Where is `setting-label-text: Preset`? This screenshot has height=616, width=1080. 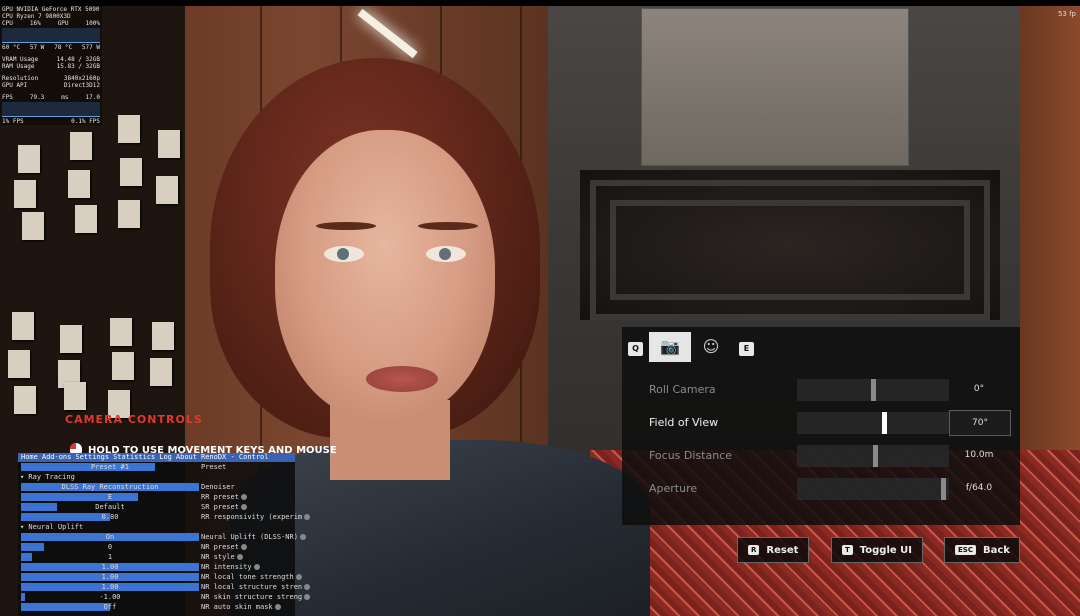 setting-label-text: Preset is located at coordinates (214, 467).